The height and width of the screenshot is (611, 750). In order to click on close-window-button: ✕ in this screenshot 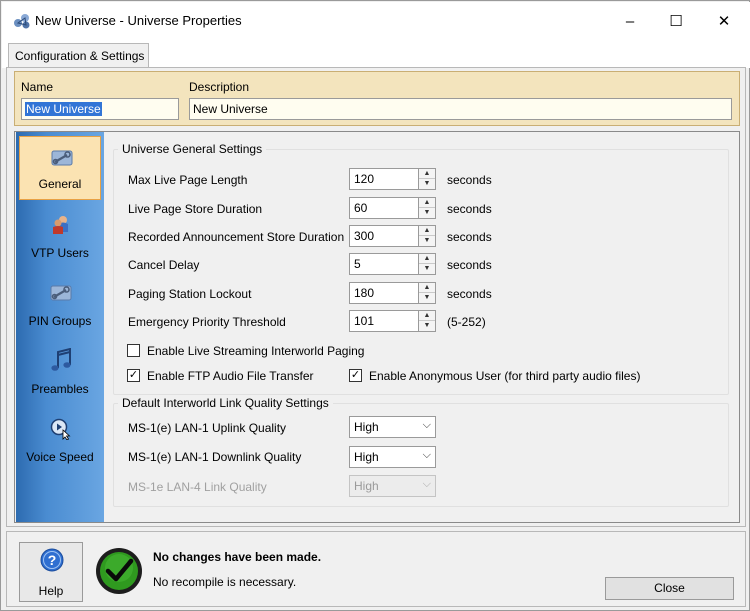, I will do `click(724, 21)`.